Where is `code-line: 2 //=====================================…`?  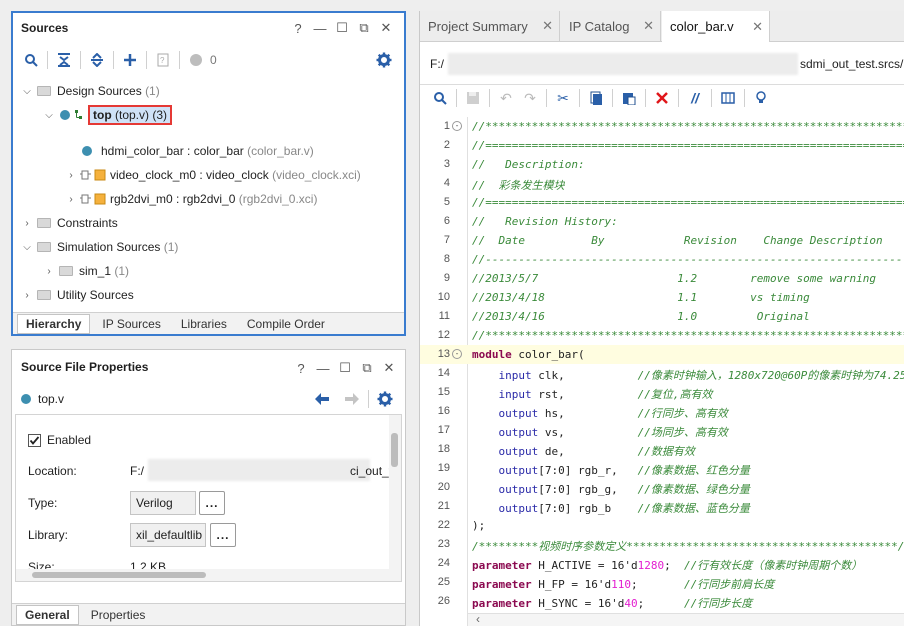
code-line: 2 //=====================================… is located at coordinates (662, 145).